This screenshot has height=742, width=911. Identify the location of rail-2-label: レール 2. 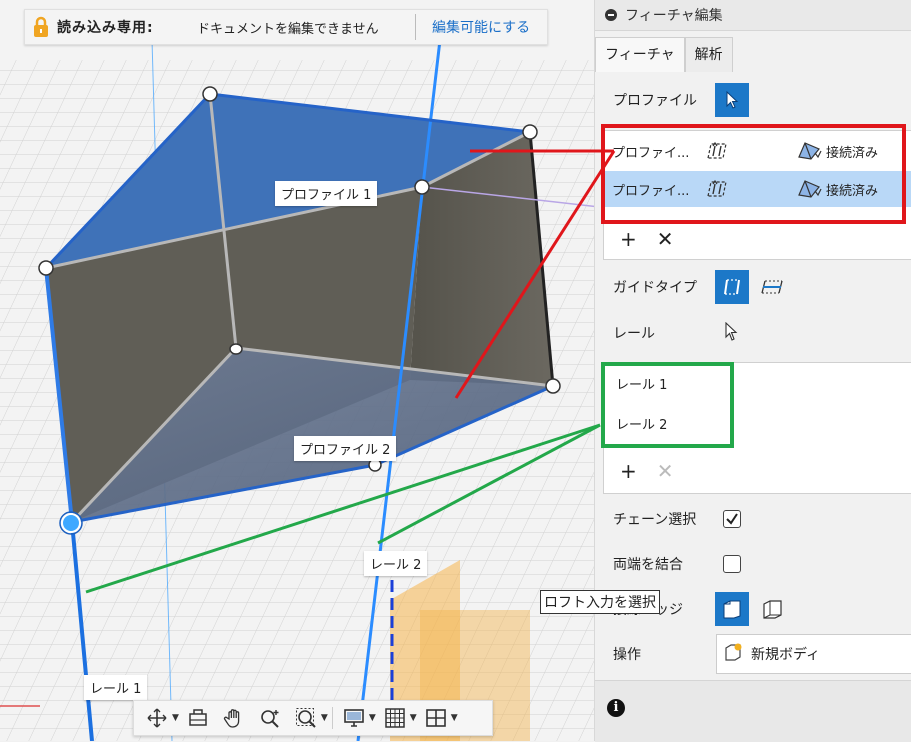
(396, 563).